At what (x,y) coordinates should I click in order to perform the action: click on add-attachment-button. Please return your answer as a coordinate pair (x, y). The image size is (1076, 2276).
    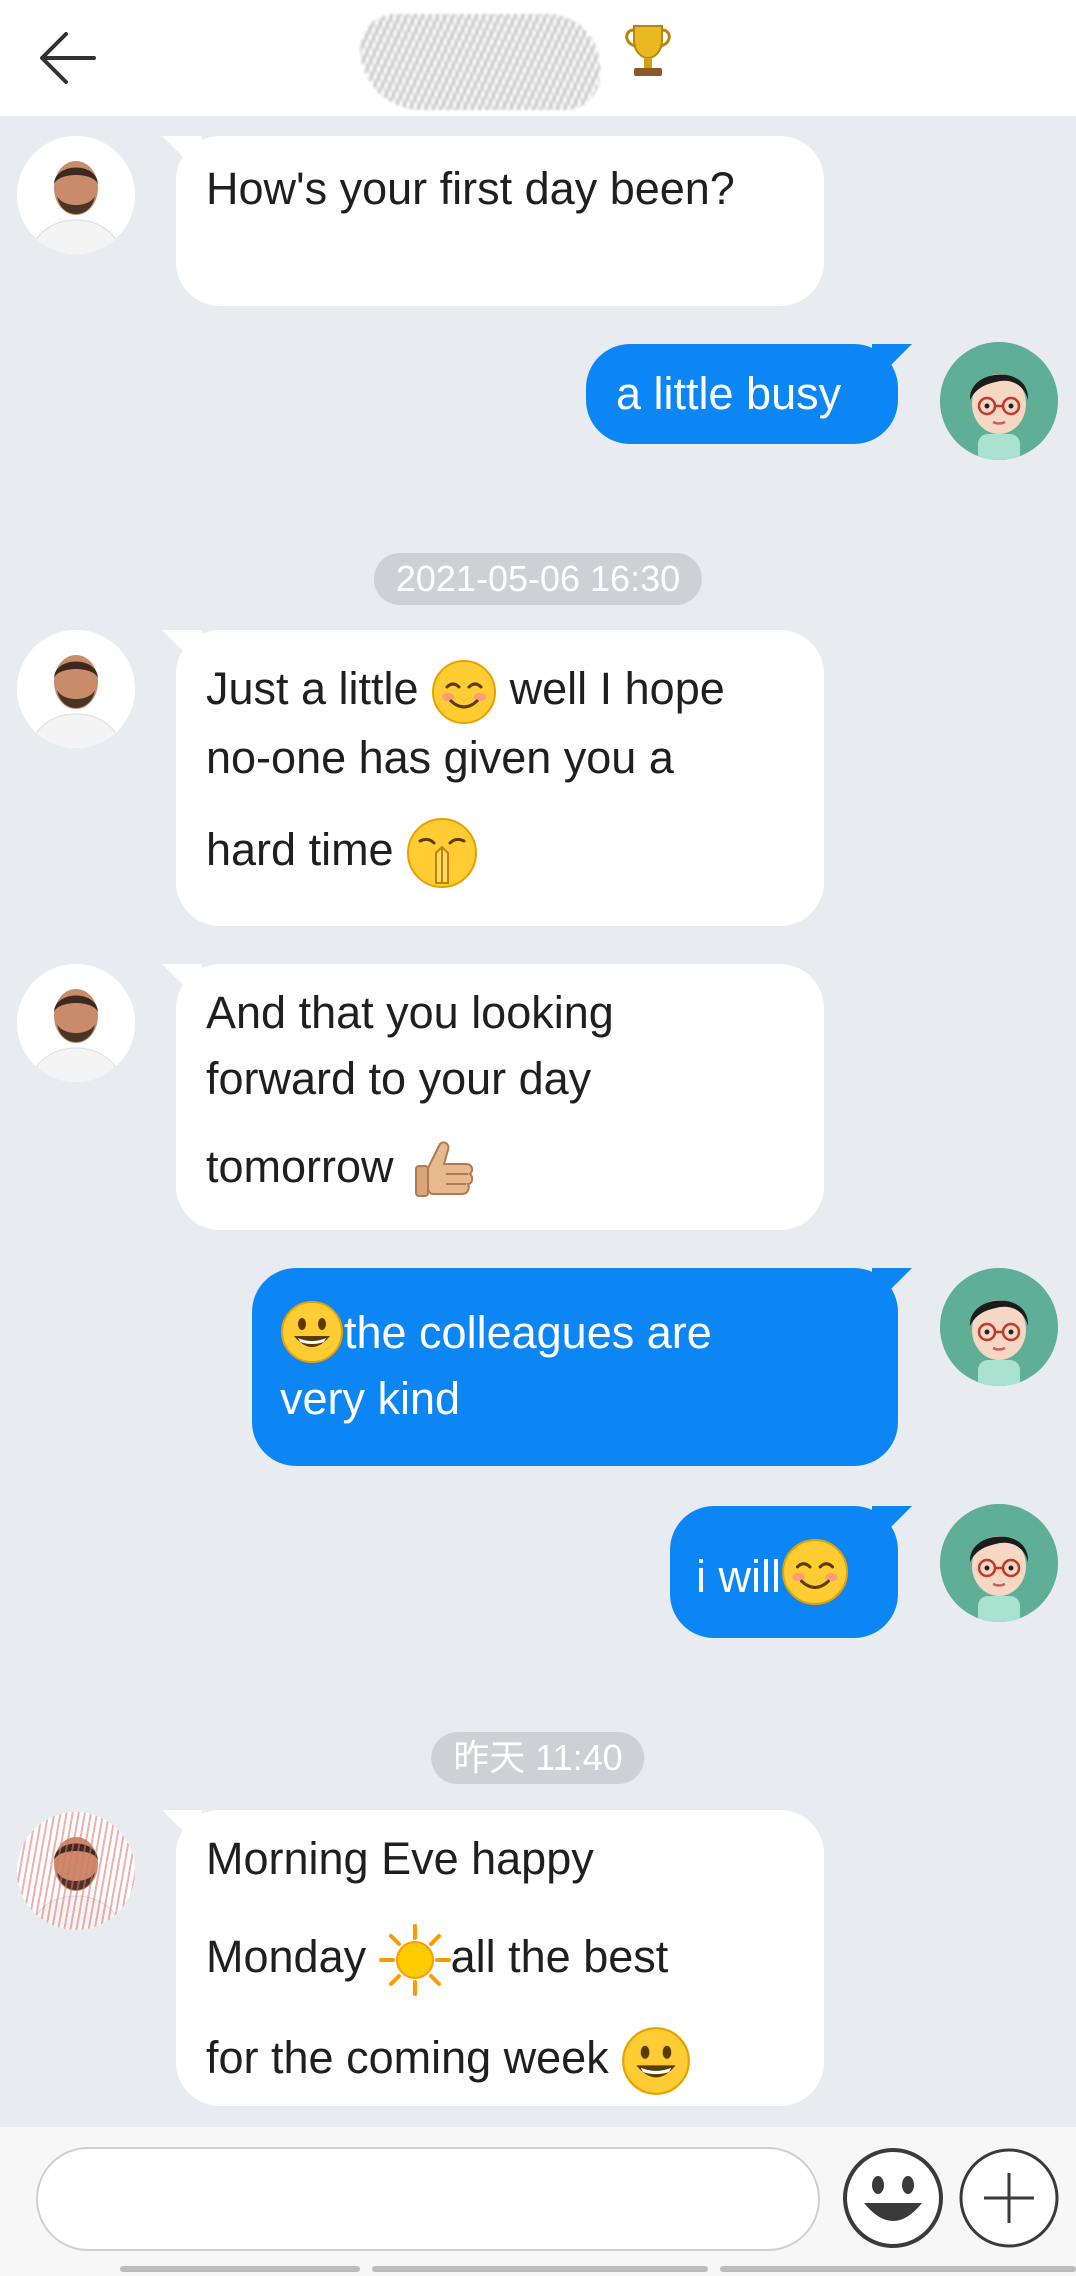
    Looking at the image, I should click on (1009, 2198).